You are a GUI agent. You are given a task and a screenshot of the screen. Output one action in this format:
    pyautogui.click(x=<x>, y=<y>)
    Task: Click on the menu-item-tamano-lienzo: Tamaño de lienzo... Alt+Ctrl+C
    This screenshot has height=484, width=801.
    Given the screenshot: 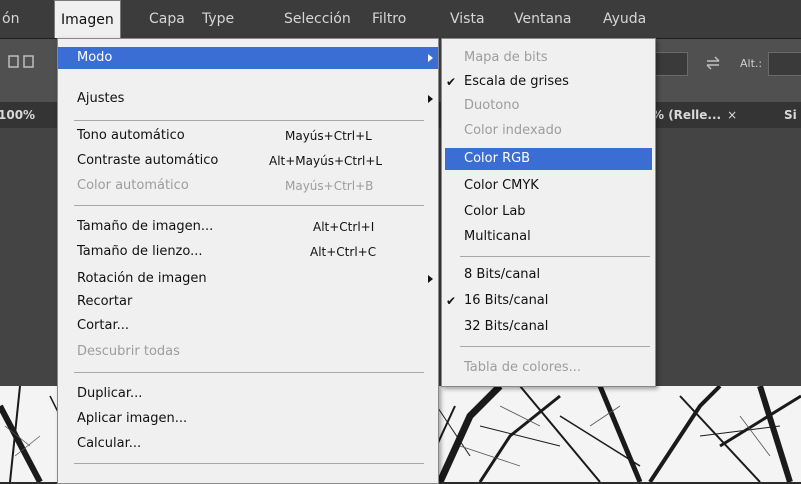 What is the action you would take?
    pyautogui.click(x=248, y=252)
    